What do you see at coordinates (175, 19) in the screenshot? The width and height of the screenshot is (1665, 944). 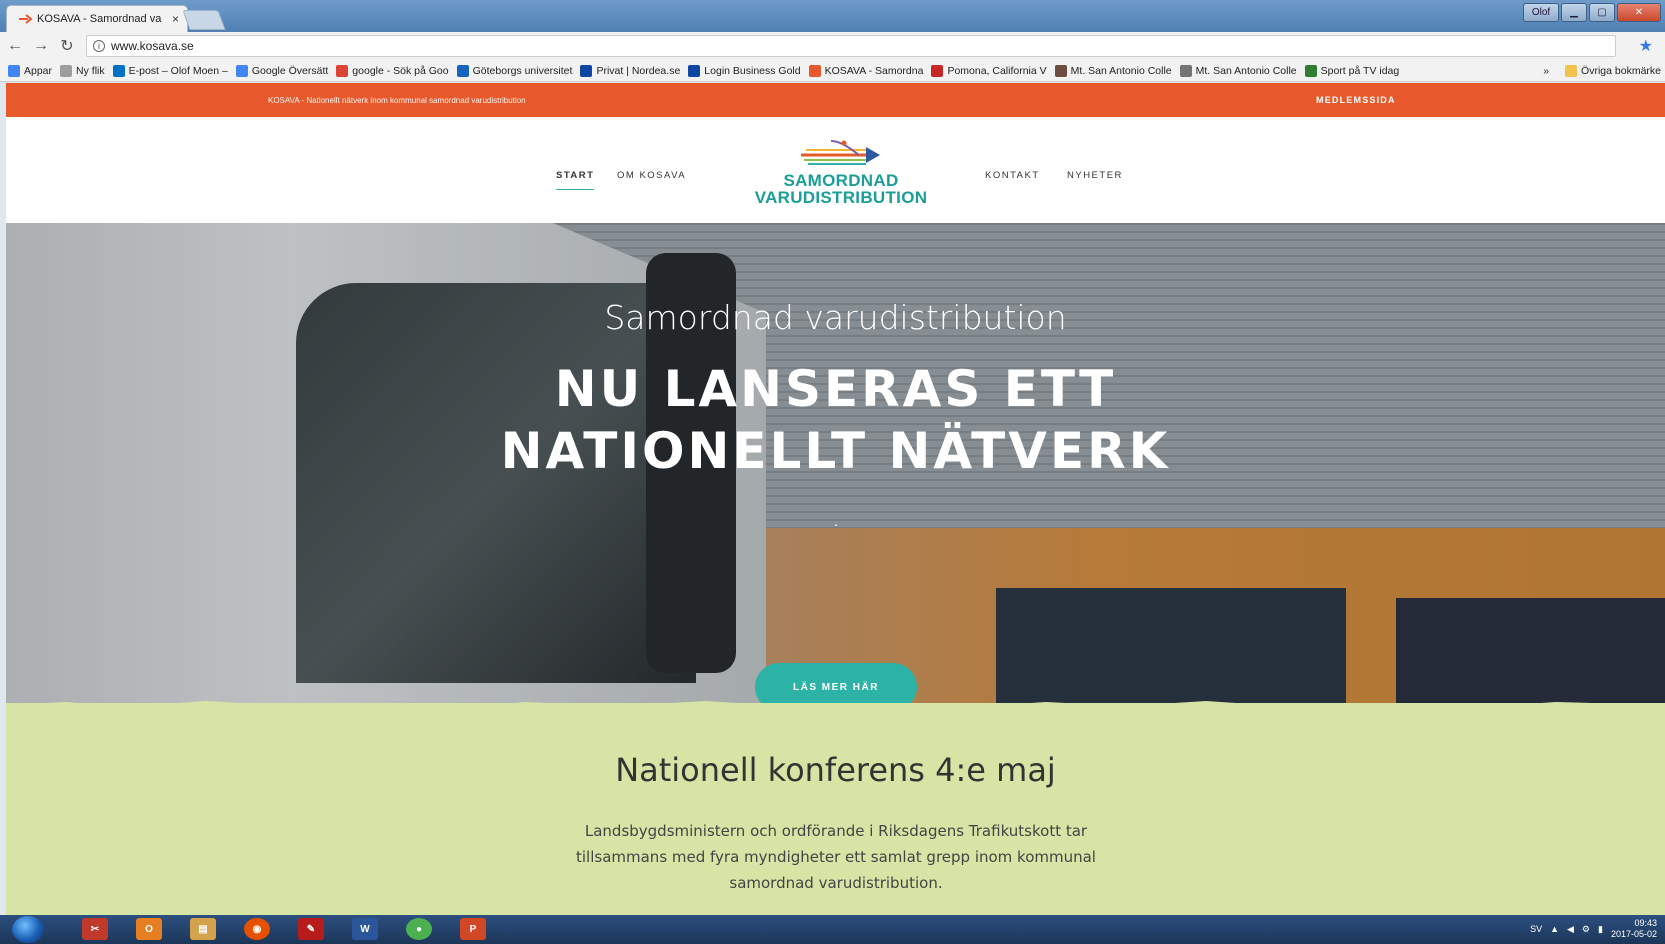 I see `tab-close-icon: ×` at bounding box center [175, 19].